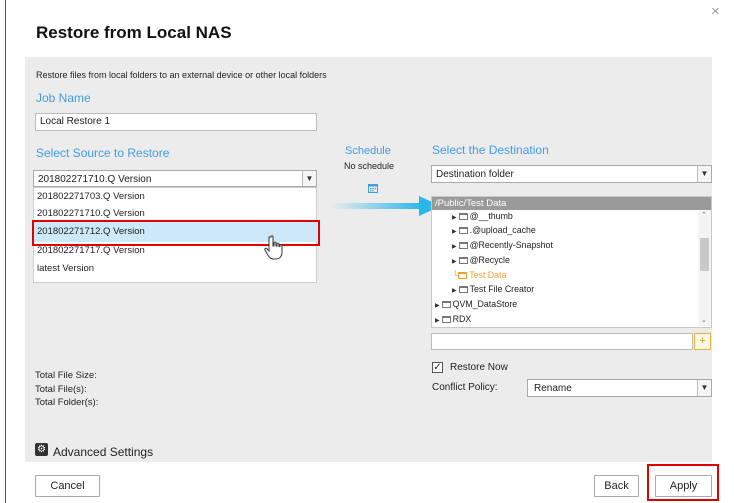  I want to click on conflict-policy-value: Rename, so click(553, 388).